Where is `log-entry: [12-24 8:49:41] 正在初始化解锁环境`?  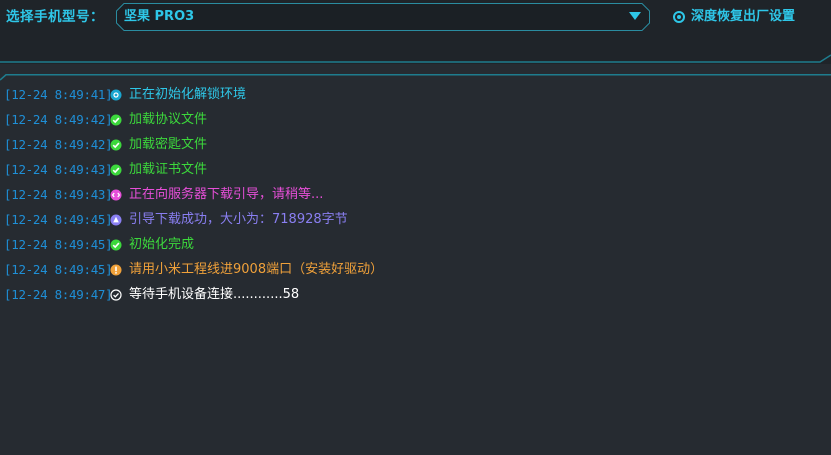
log-entry: [12-24 8:49:41] 正在初始化解锁环境 is located at coordinates (414, 94).